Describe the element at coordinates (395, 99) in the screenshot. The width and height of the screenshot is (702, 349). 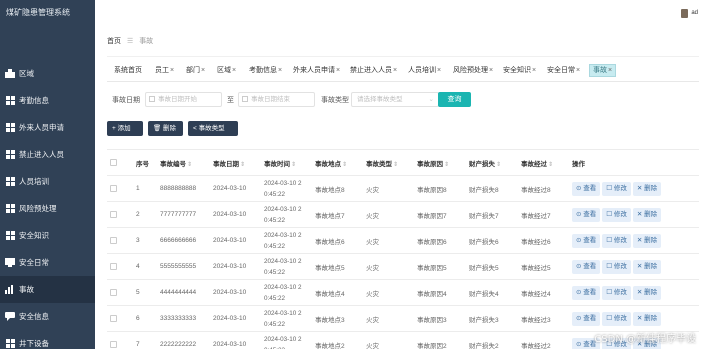
I see `type-select: 请选择事故类型 ⌄` at that location.